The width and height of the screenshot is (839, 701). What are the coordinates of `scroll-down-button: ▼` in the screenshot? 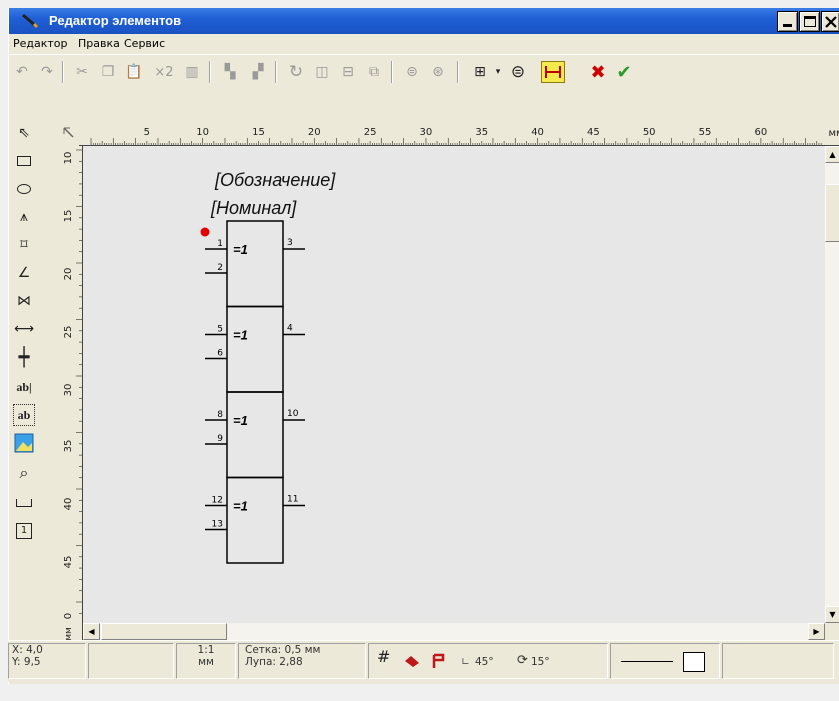 It's located at (832, 614).